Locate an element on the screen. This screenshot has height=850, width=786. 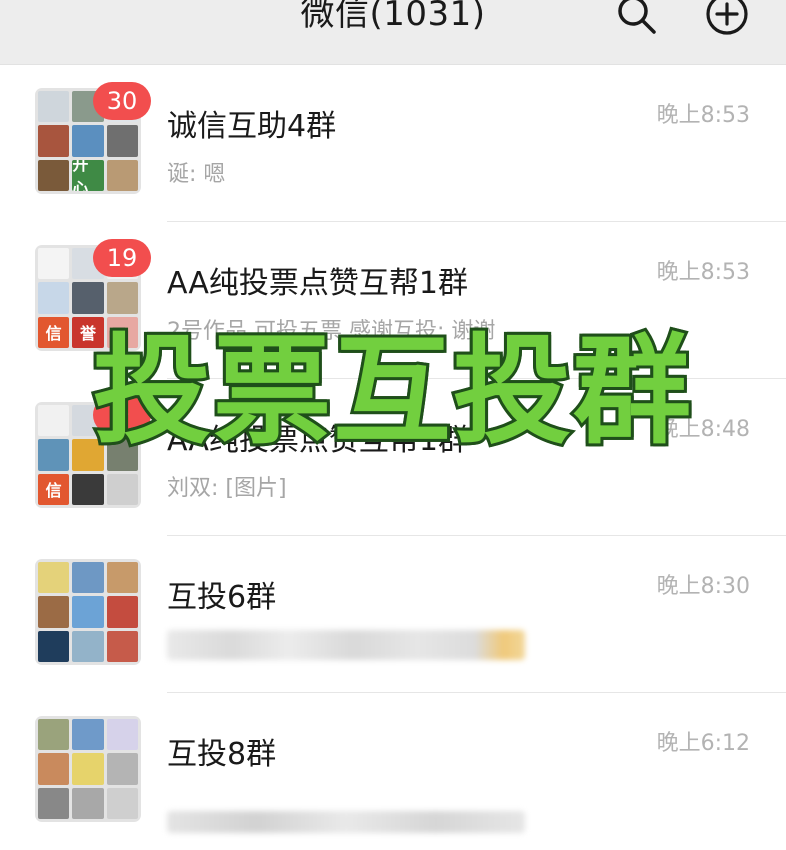
app-header: 微信(1031) is located at coordinates (393, 32).